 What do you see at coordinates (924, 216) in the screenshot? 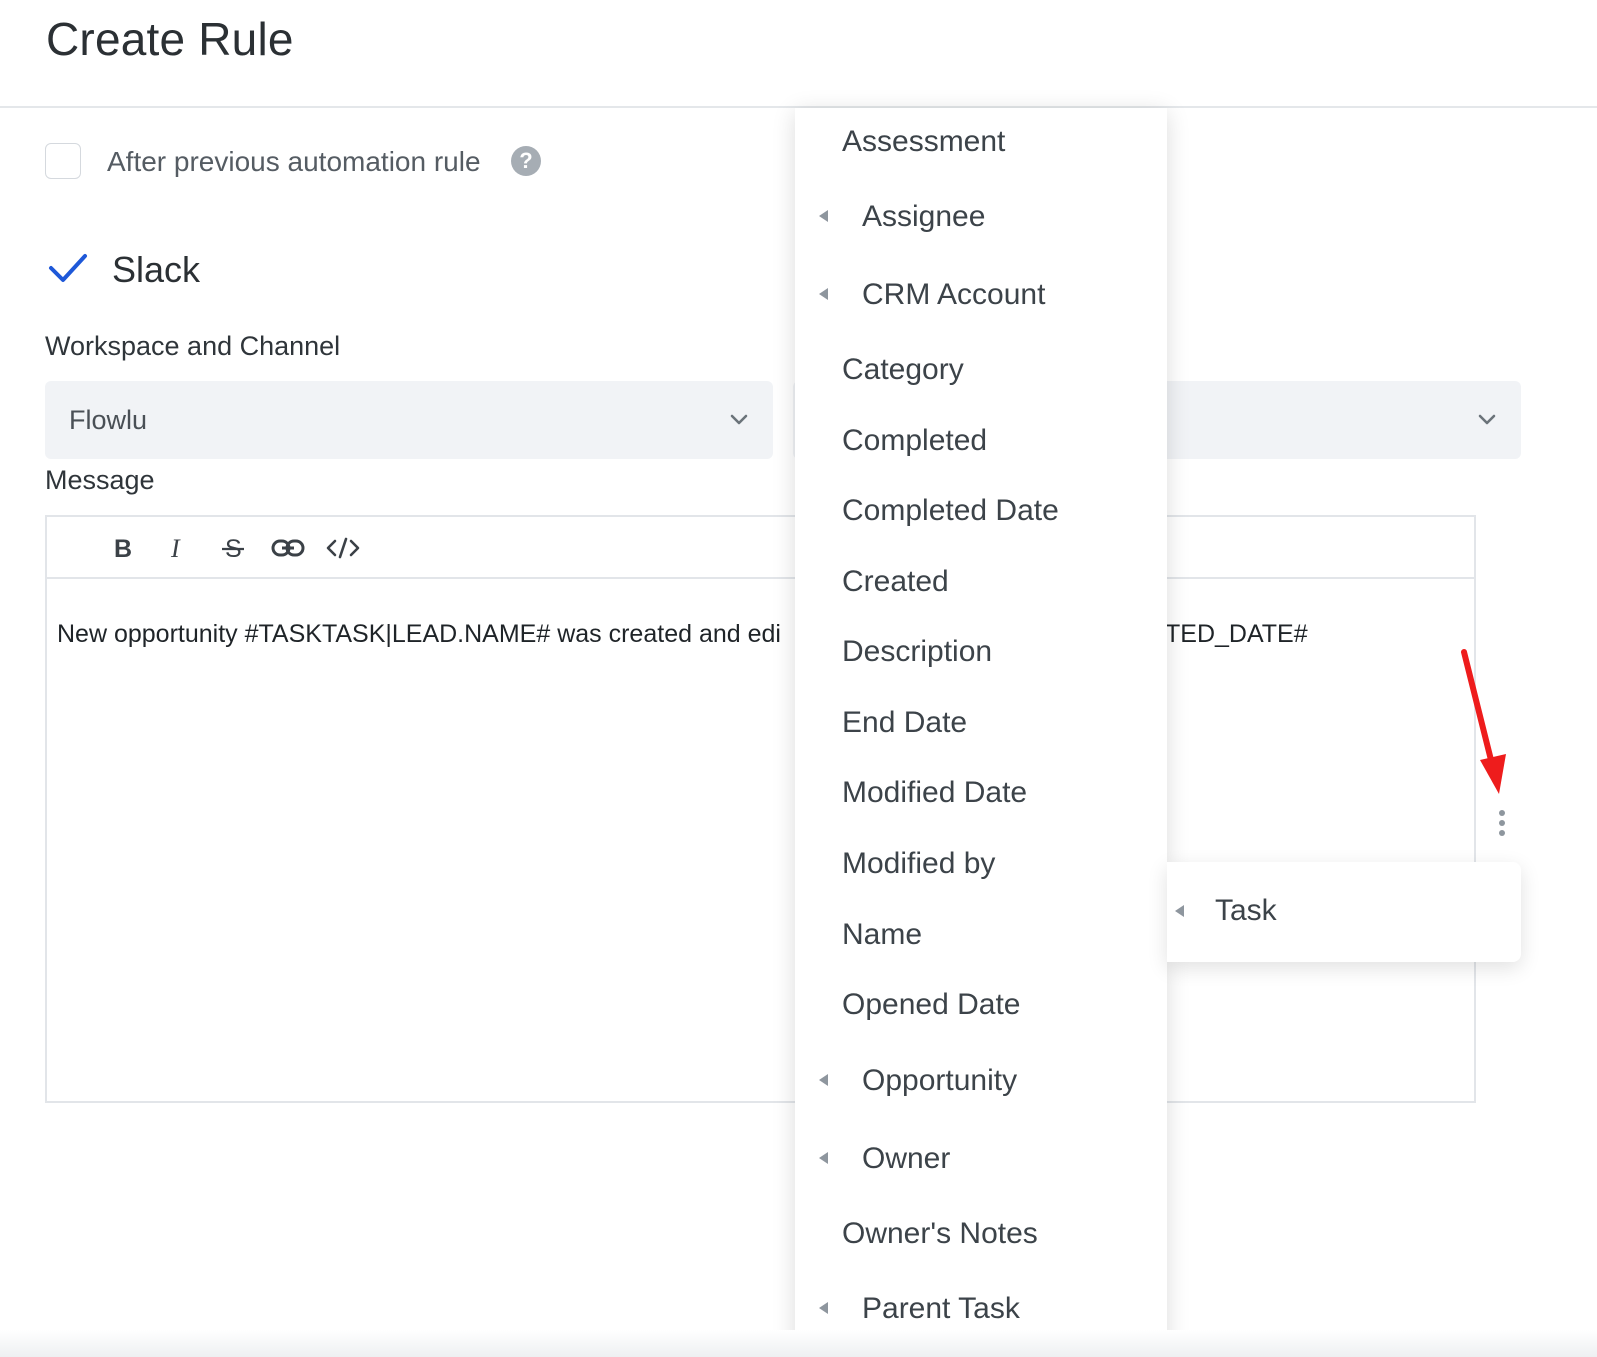
I see `menu-item-label: Assignee` at bounding box center [924, 216].